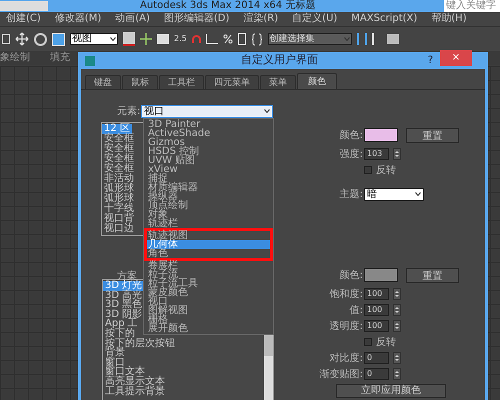 This screenshot has width=500, height=400. What do you see at coordinates (146, 39) in the screenshot?
I see `crosshair-icon` at bounding box center [146, 39].